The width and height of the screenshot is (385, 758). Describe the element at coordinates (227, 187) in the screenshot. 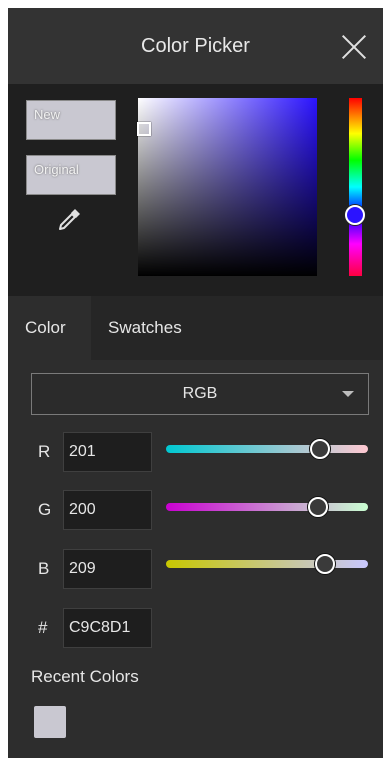

I see `saturation-value-field` at that location.